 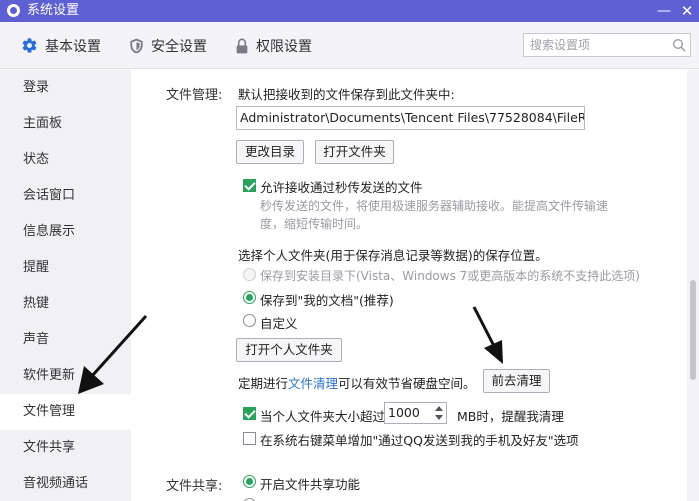 What do you see at coordinates (249, 185) in the screenshot?
I see `allow-fast-transfer-checkbox` at bounding box center [249, 185].